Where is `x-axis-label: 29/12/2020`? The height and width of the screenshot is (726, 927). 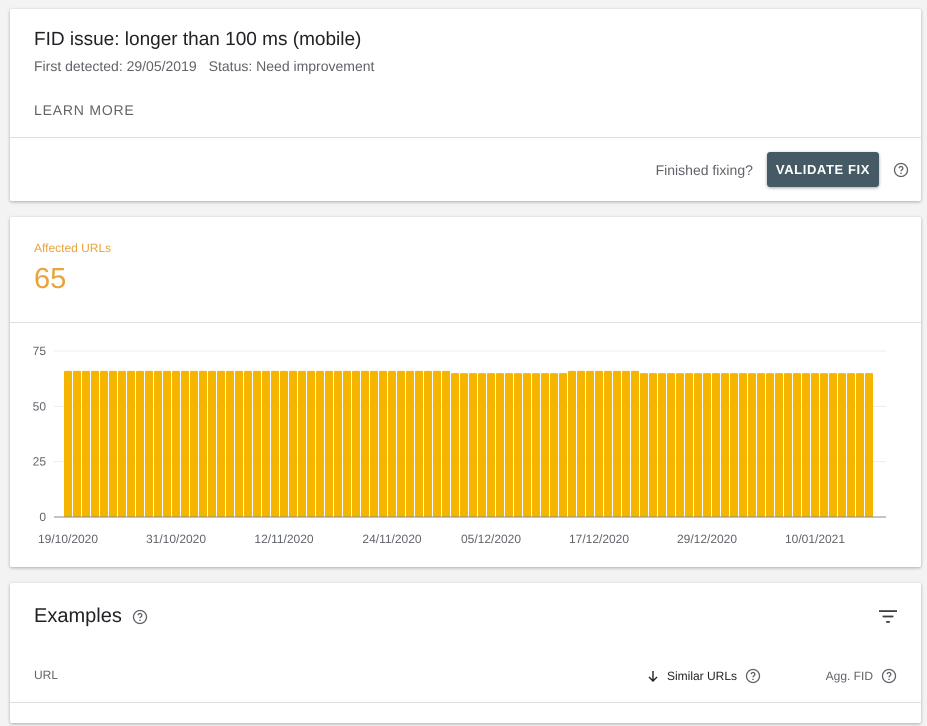
x-axis-label: 29/12/2020 is located at coordinates (707, 539).